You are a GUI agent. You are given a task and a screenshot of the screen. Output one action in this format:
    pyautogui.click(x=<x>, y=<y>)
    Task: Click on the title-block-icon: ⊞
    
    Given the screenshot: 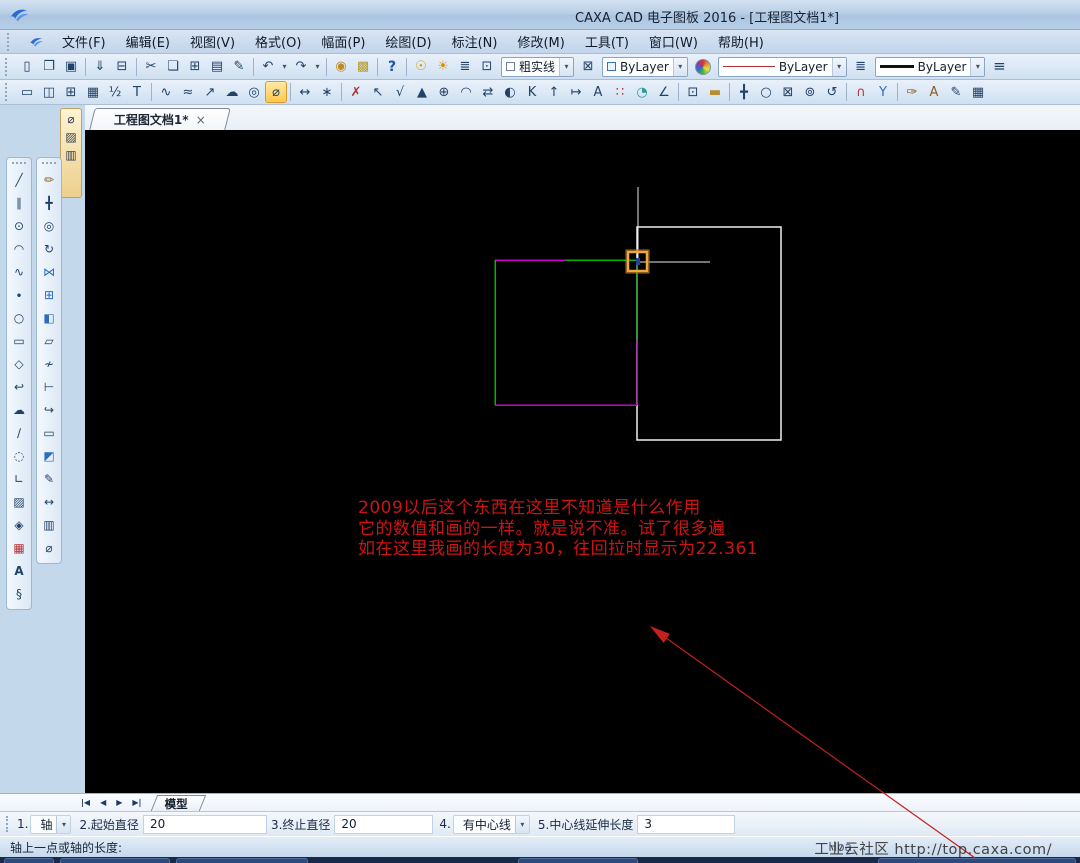 What is the action you would take?
    pyautogui.click(x=71, y=92)
    